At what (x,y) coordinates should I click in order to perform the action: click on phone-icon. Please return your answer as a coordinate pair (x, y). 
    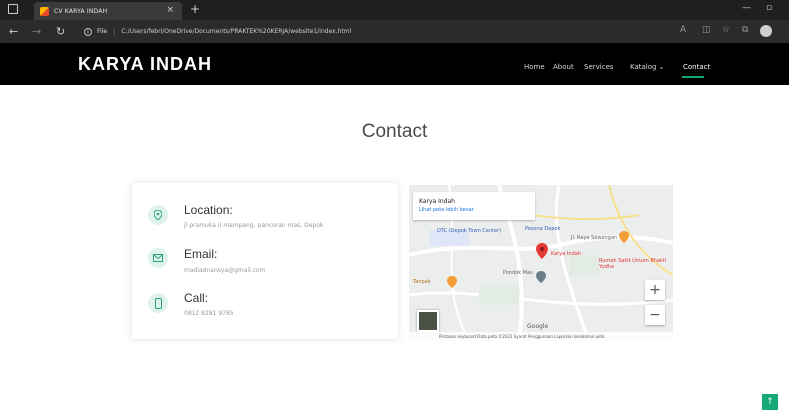
    Looking at the image, I should click on (158, 303).